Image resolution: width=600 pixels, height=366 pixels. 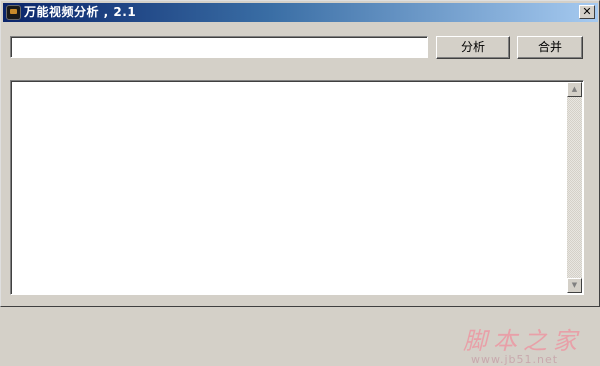 What do you see at coordinates (515, 359) in the screenshot?
I see `watermark-url: www.jb51.net` at bounding box center [515, 359].